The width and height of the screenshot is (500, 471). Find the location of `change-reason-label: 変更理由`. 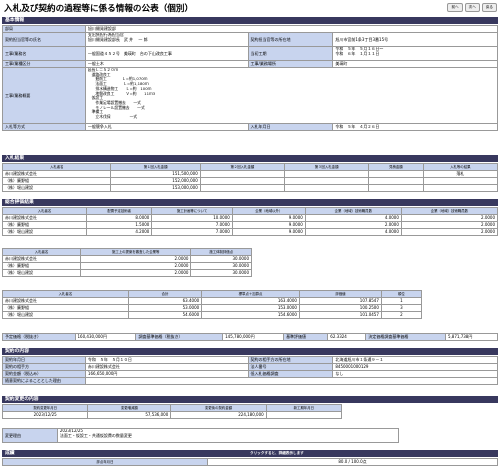

change-reason-label: 変更理由 is located at coordinates (30, 435).